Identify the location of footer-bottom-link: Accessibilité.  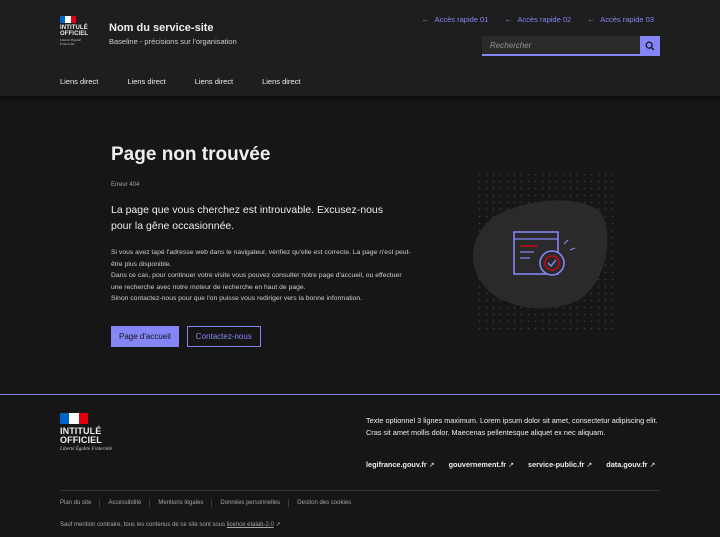
(124, 503).